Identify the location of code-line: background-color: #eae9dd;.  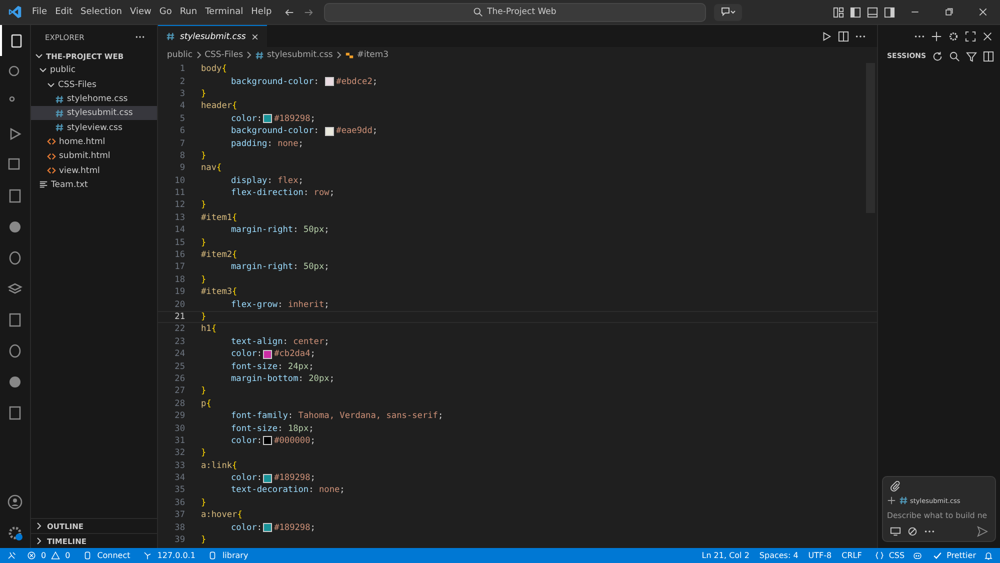
(304, 131).